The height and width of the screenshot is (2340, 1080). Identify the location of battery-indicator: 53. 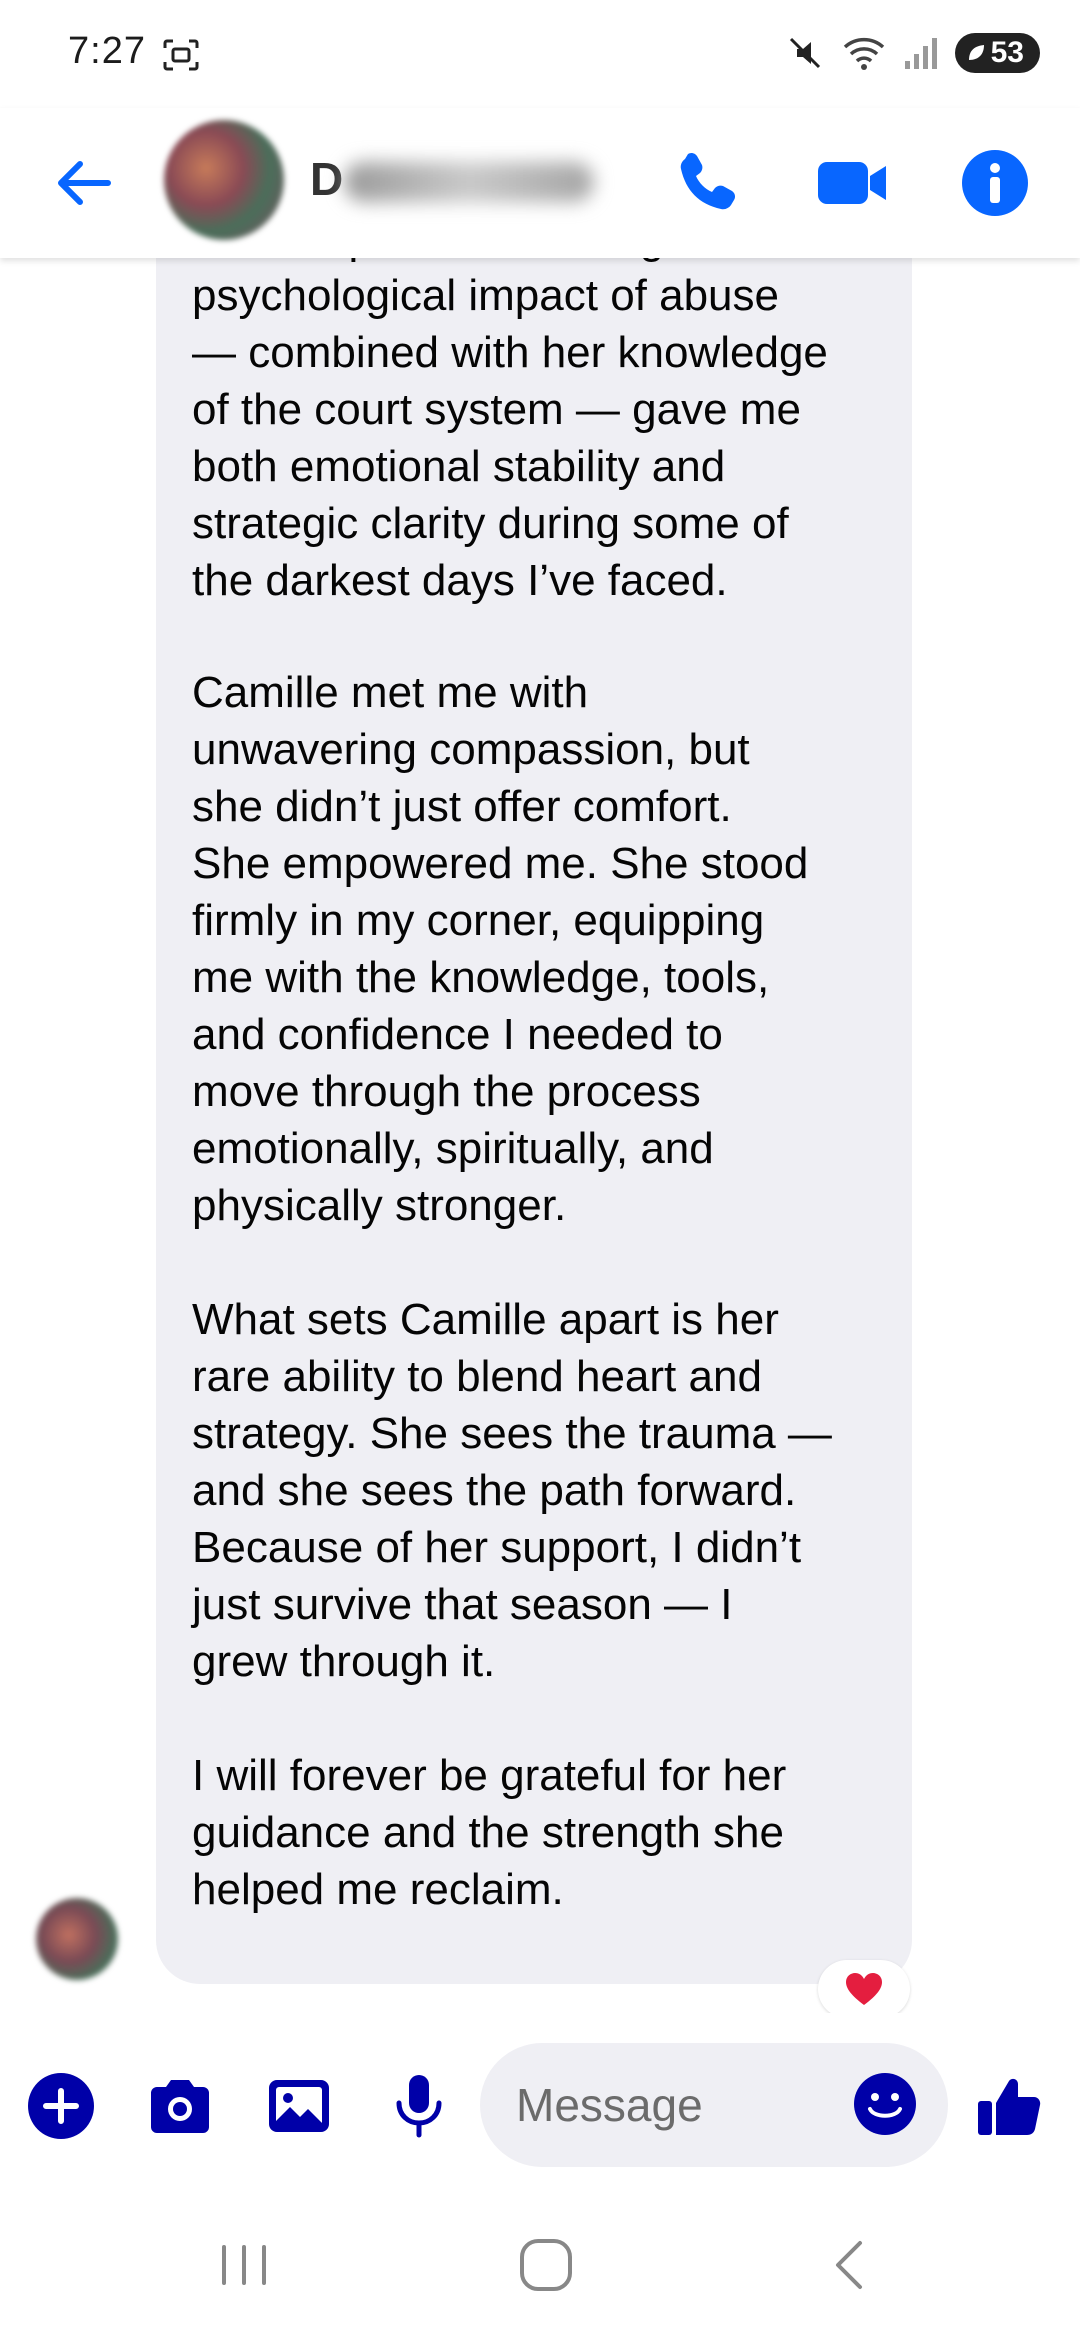
(997, 53).